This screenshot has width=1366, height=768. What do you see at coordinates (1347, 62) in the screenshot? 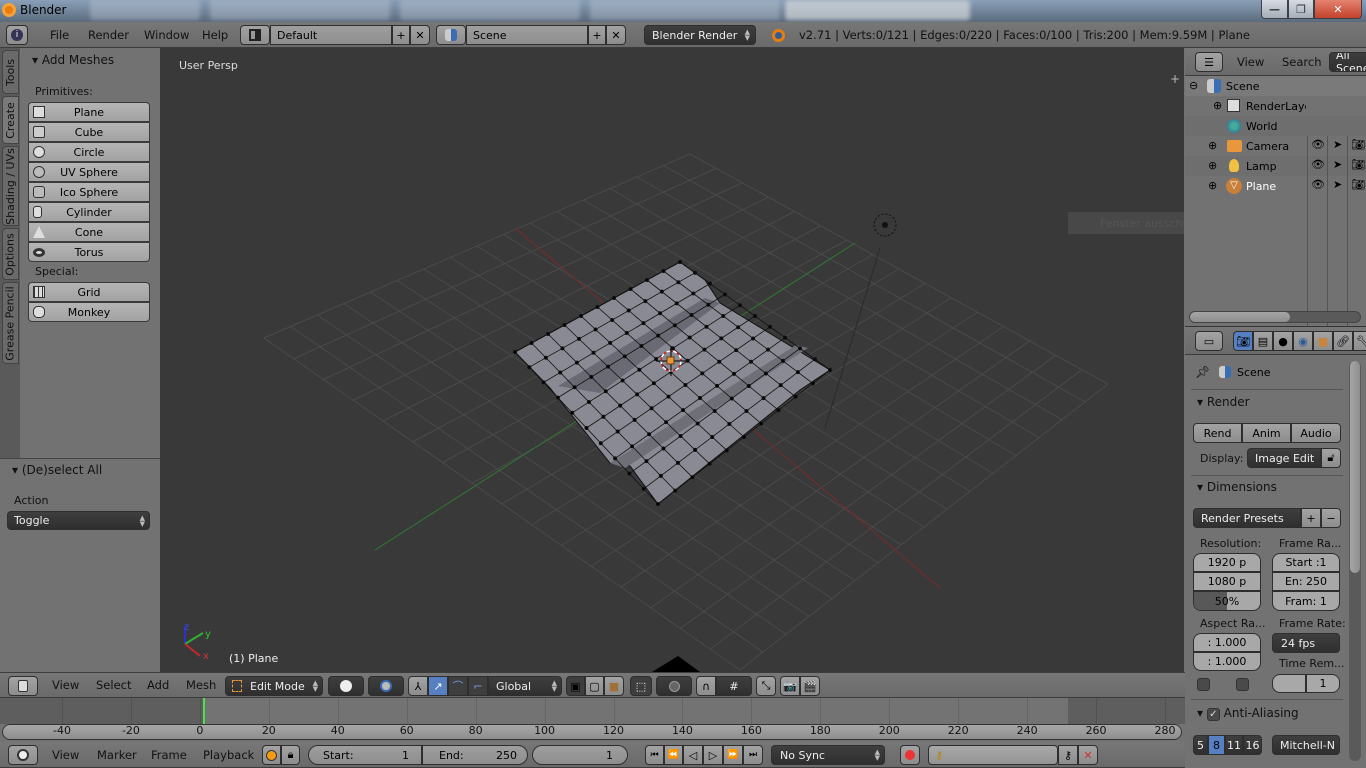
I see `display-mode-dropdown: All Scenes` at bounding box center [1347, 62].